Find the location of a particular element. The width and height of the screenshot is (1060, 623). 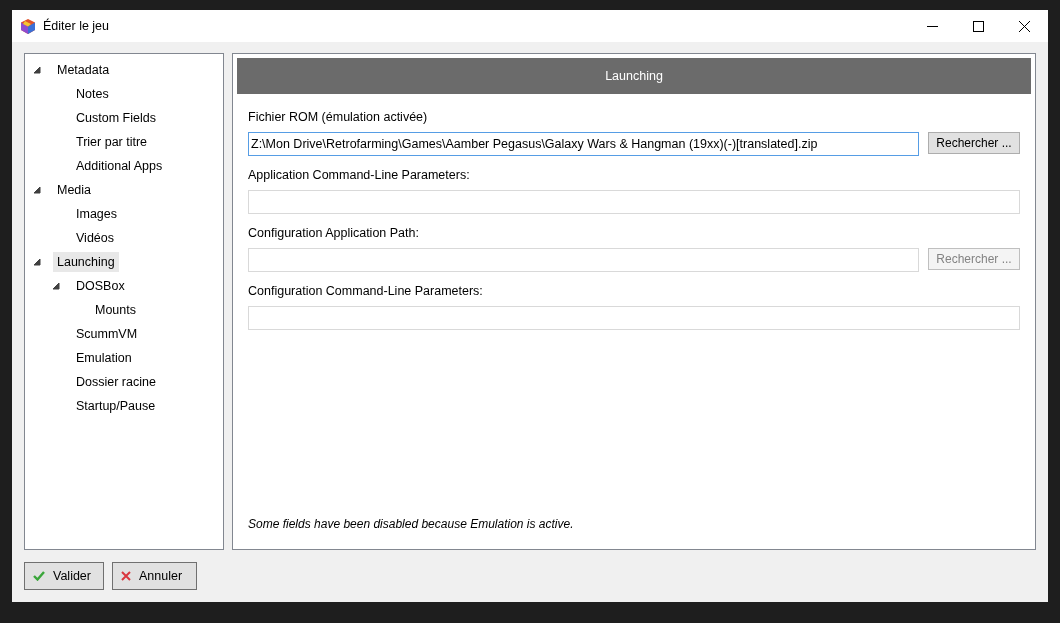

close-icon is located at coordinates (1024, 26).